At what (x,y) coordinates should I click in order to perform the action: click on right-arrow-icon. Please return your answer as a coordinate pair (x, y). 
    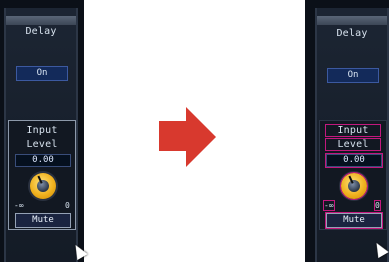
    Looking at the image, I should click on (172, 136).